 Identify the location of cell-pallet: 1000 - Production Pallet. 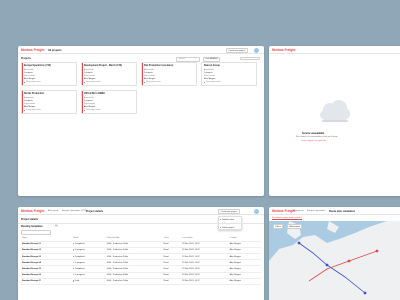
(134, 282).